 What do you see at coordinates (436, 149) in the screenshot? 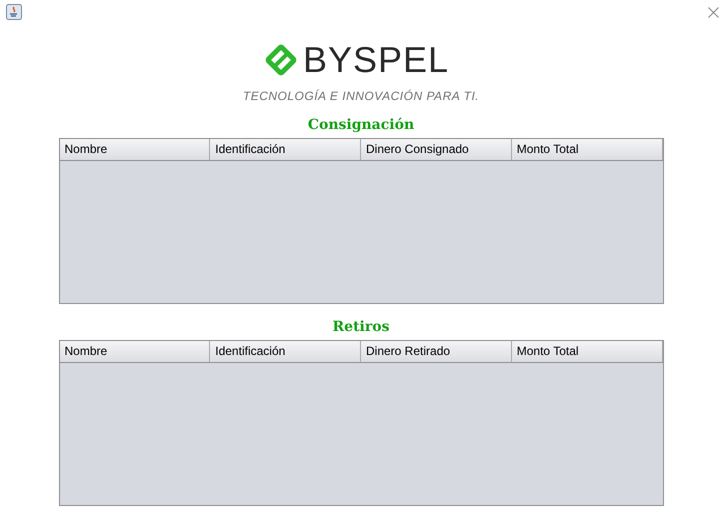
I see `column-header: Dinero Consignado` at bounding box center [436, 149].